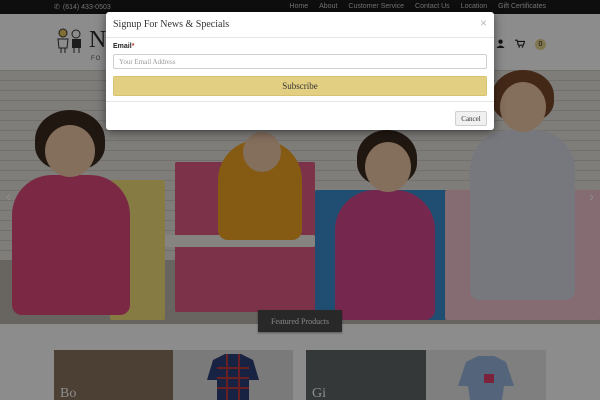 The image size is (600, 400). I want to click on close-icon: ×, so click(483, 23).